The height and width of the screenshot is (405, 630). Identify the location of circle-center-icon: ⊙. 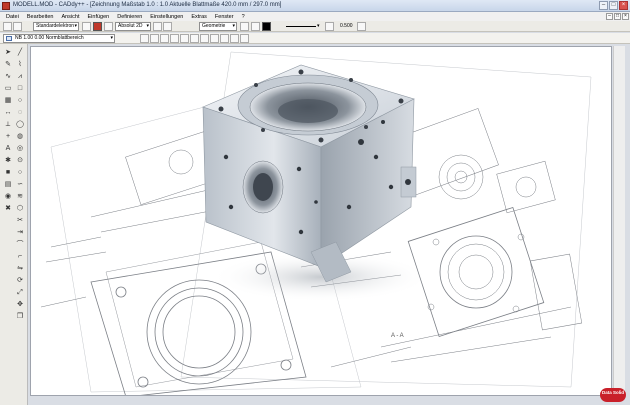
(20, 160).